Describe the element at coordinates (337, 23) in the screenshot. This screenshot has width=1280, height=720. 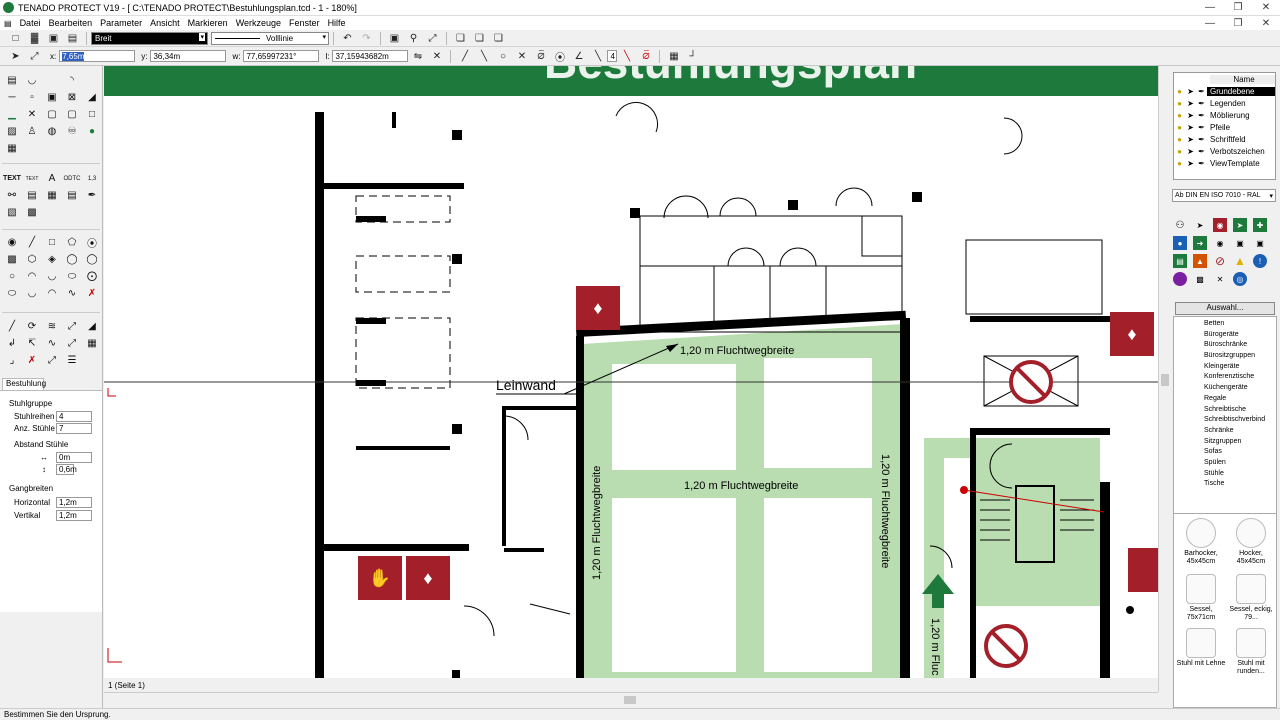
I see `menu-hilfe: Hilfe` at that location.